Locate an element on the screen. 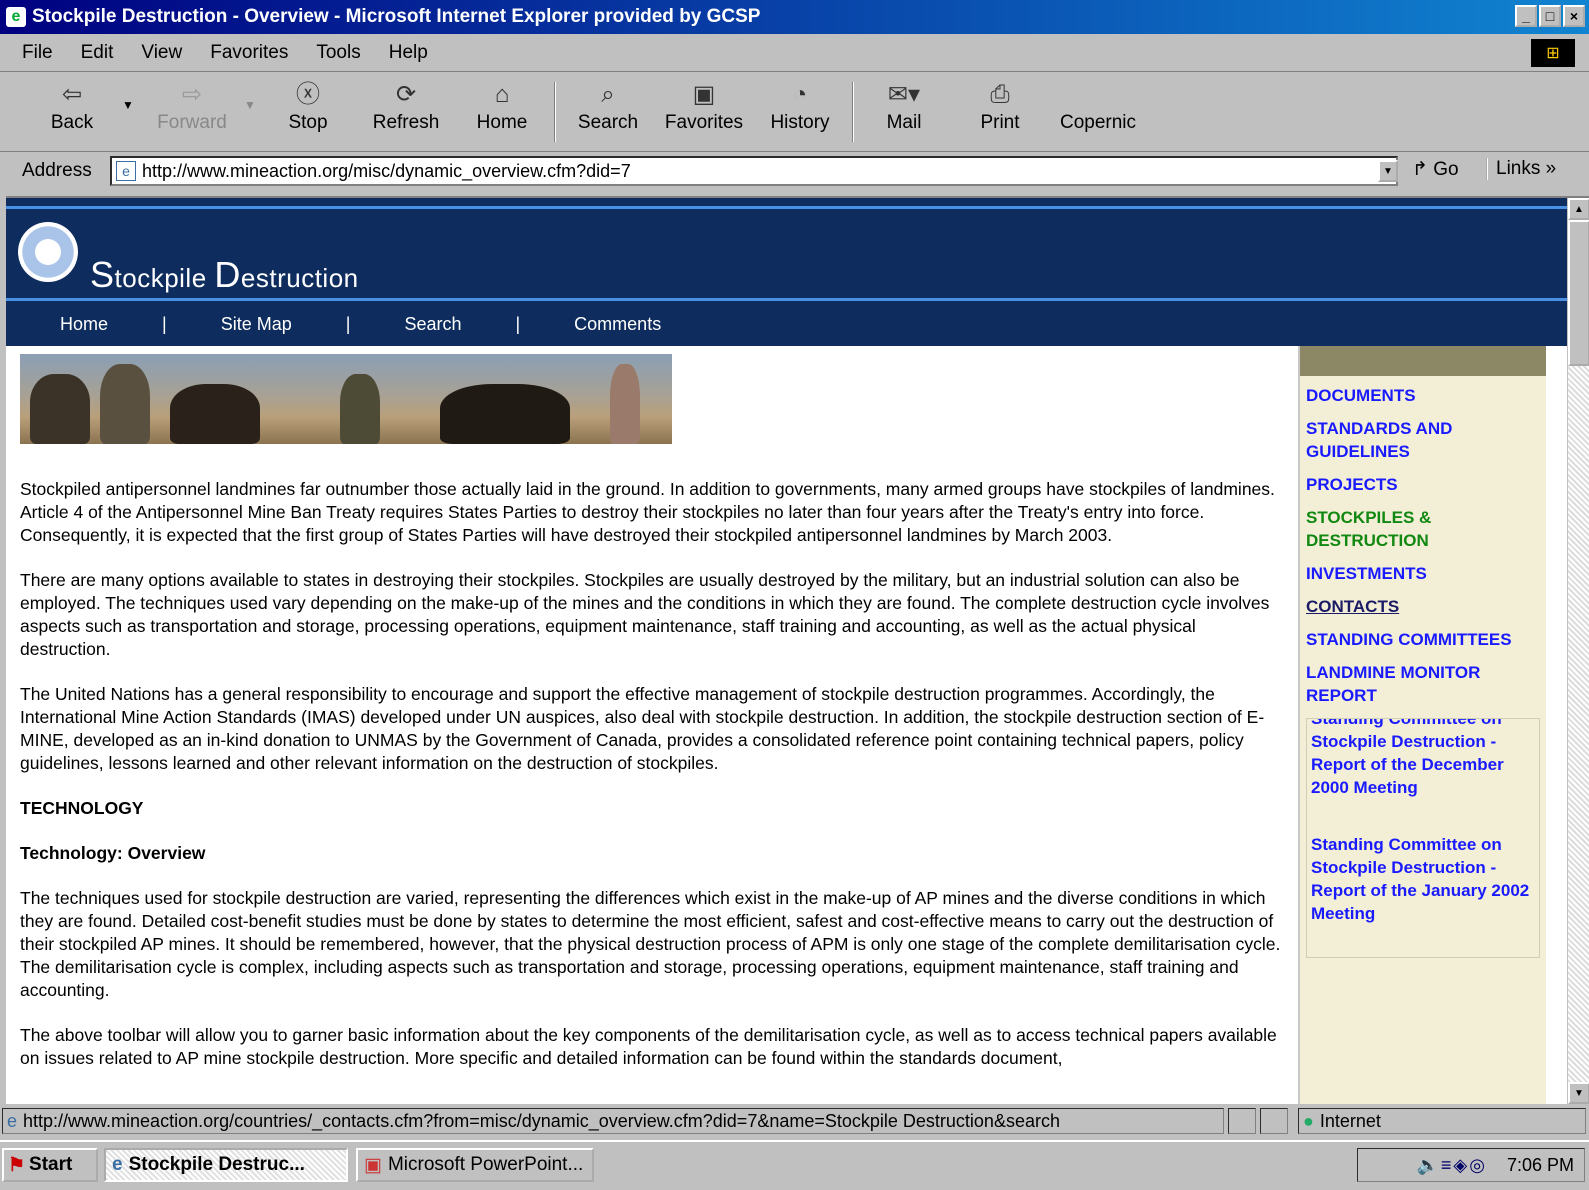 This screenshot has height=1190, width=1589. copernic-button: Copernic is located at coordinates (1098, 106).